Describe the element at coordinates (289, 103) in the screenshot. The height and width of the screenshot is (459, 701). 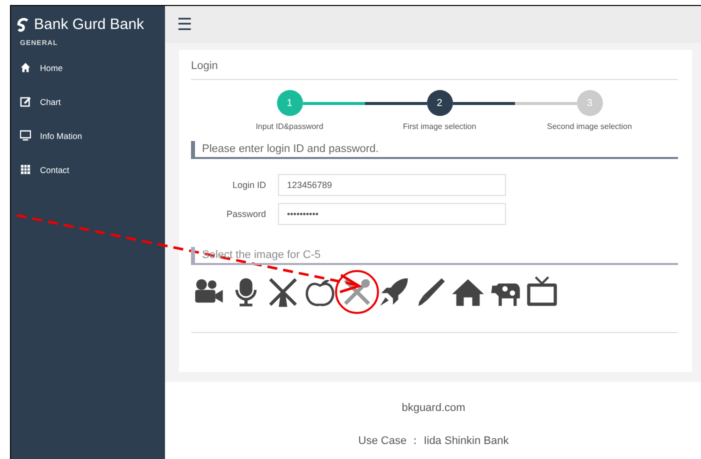
I see `step-number: 1` at that location.